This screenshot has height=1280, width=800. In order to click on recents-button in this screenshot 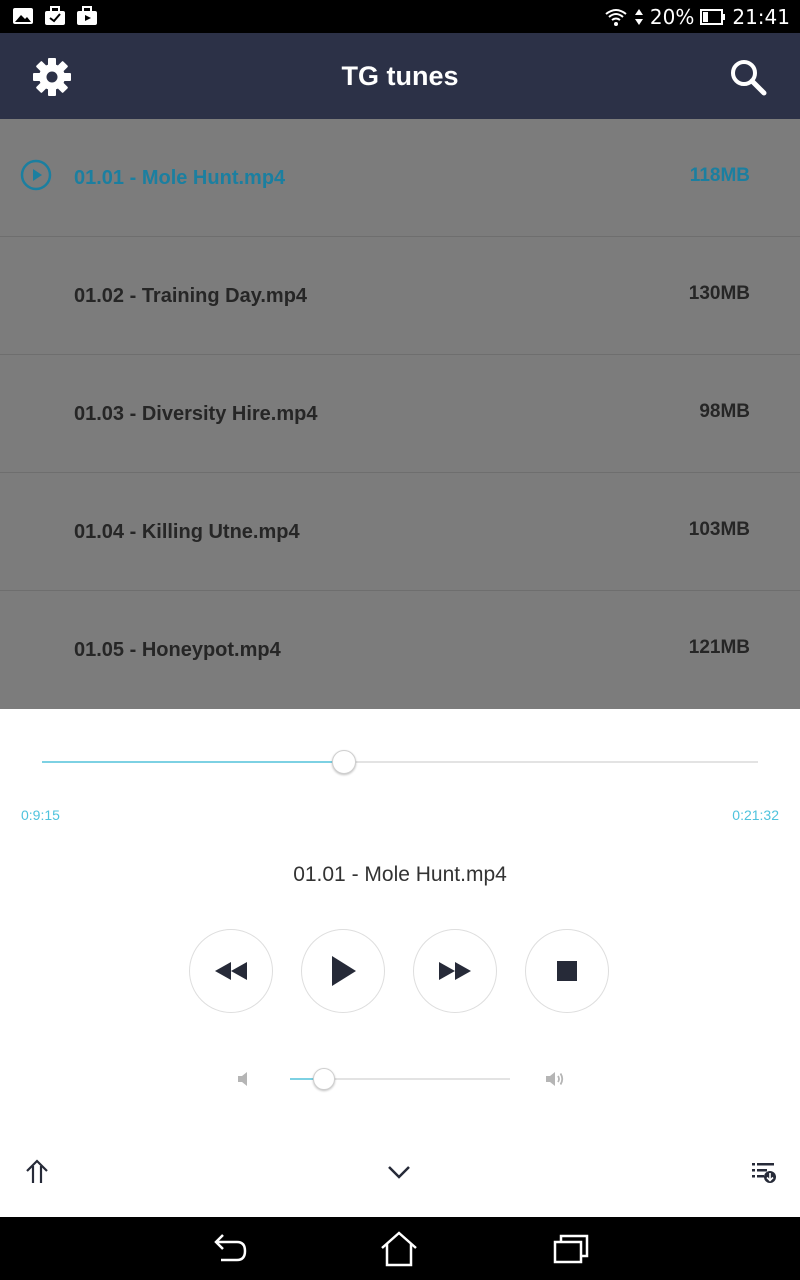, I will do `click(571, 1249)`.